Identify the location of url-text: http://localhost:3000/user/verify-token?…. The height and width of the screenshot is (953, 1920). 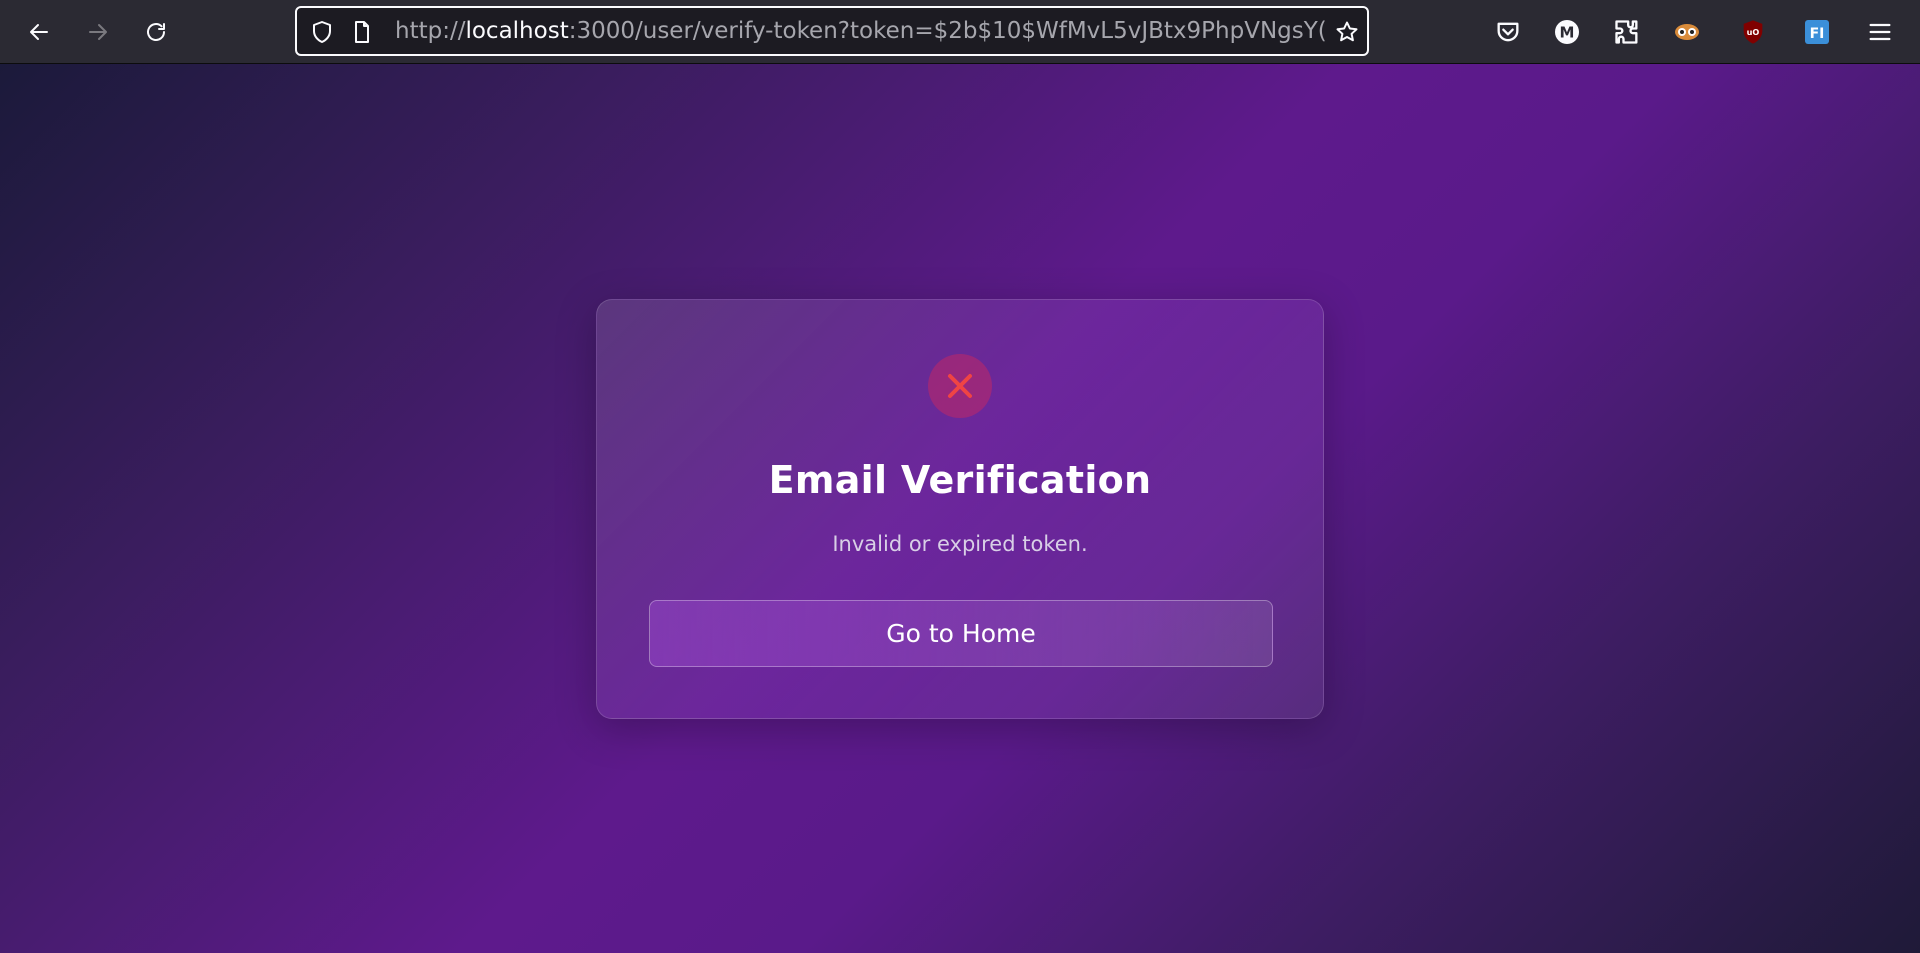
(860, 31).